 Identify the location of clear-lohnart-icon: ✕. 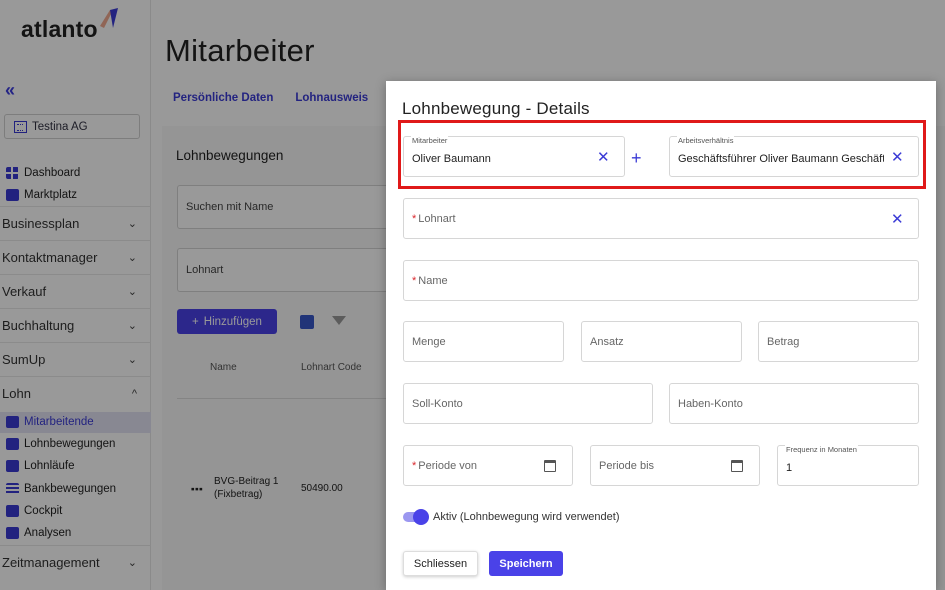
(897, 219).